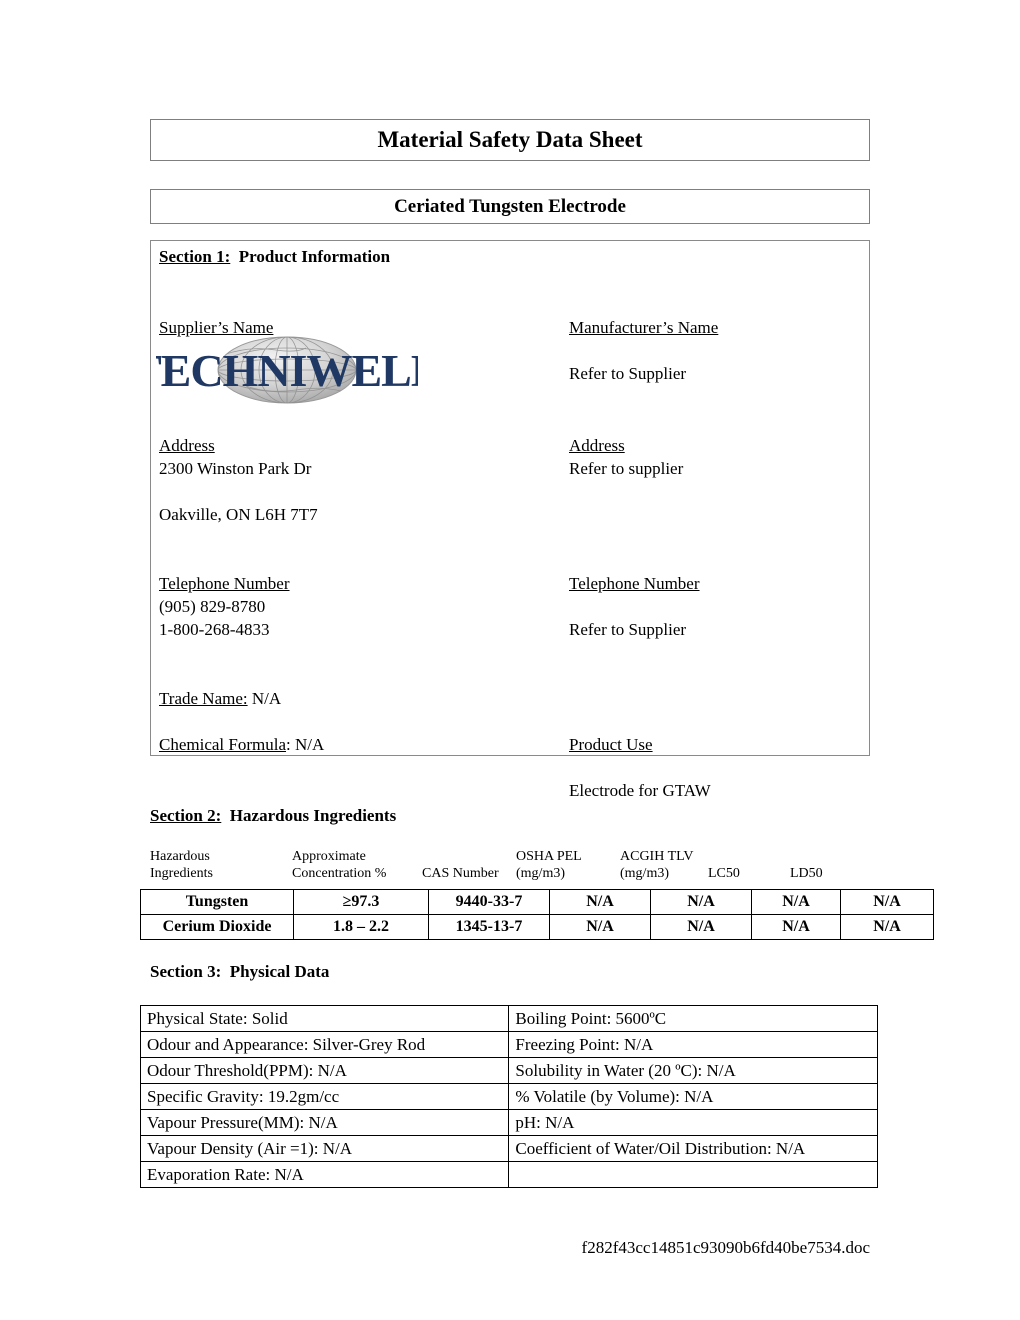 The image size is (1020, 1320). Describe the element at coordinates (314, 256) in the screenshot. I see `section-1-name: Product Information` at that location.